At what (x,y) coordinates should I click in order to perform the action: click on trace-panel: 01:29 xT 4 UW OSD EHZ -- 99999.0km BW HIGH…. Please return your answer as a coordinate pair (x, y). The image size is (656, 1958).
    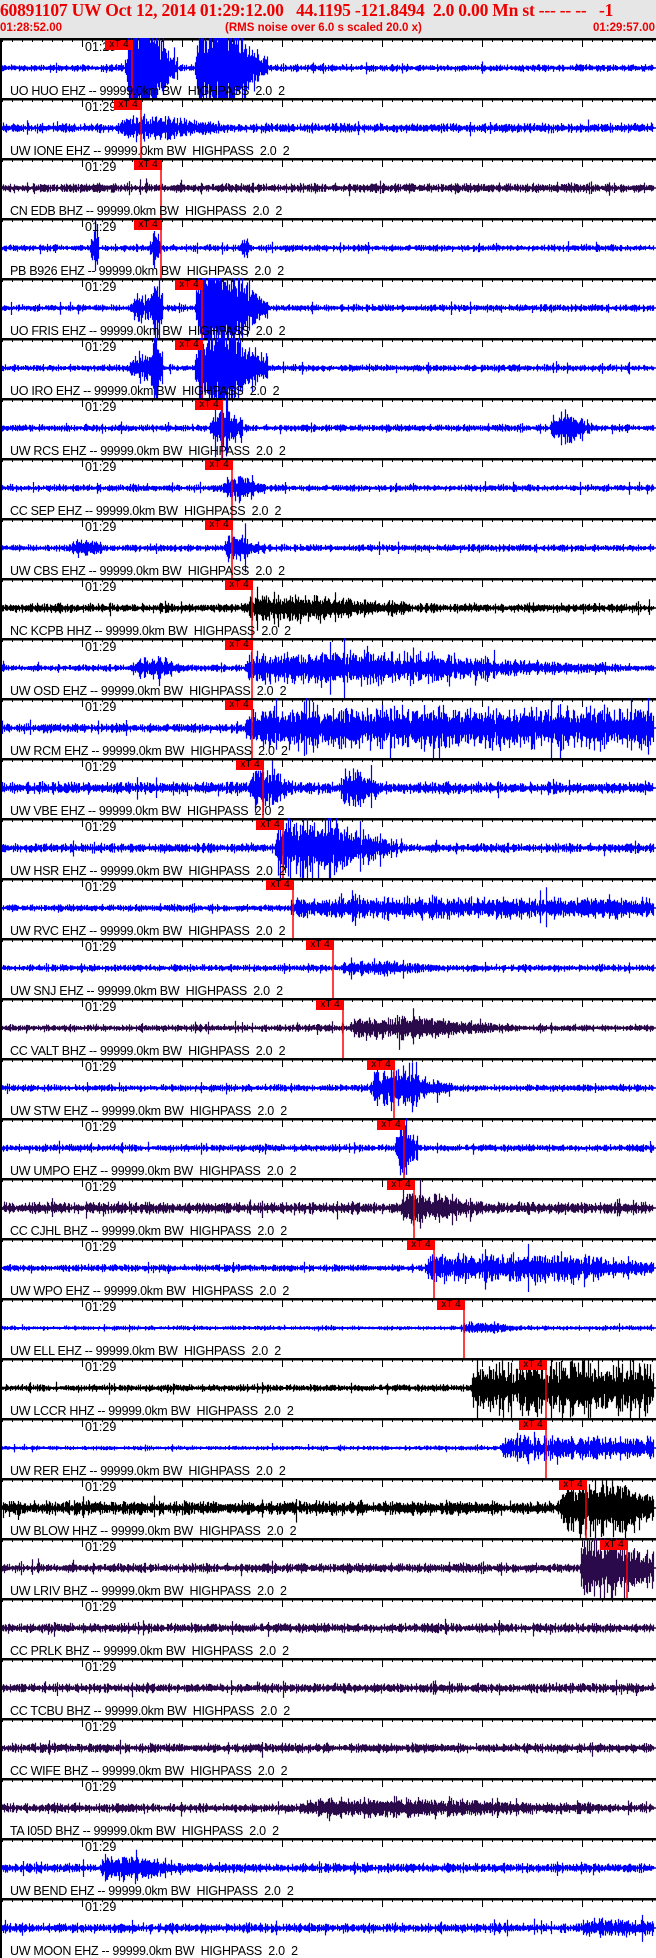
    Looking at the image, I should click on (328, 668).